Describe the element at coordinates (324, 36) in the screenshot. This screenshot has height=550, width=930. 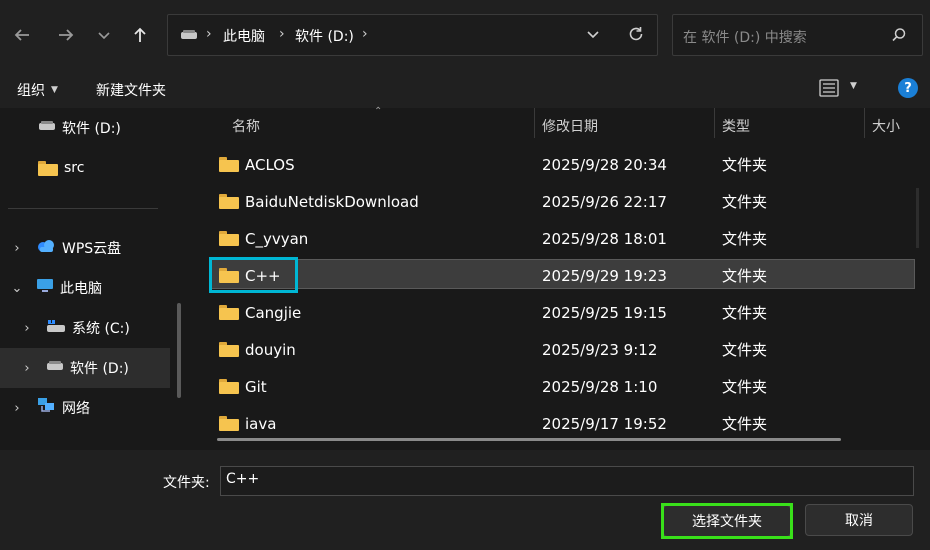
I see `breadcrumb-drive-d: 软件 (D:)` at that location.